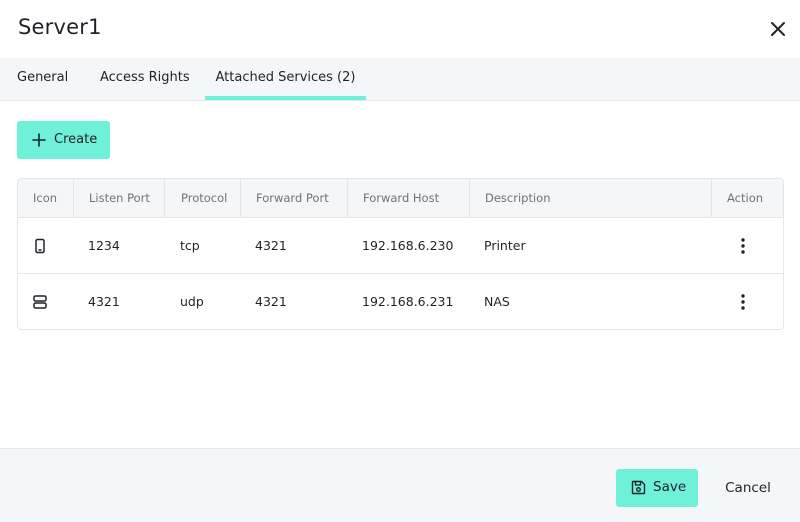 This screenshot has height=522, width=800. What do you see at coordinates (285, 98) in the screenshot?
I see `active-tab-indicator` at bounding box center [285, 98].